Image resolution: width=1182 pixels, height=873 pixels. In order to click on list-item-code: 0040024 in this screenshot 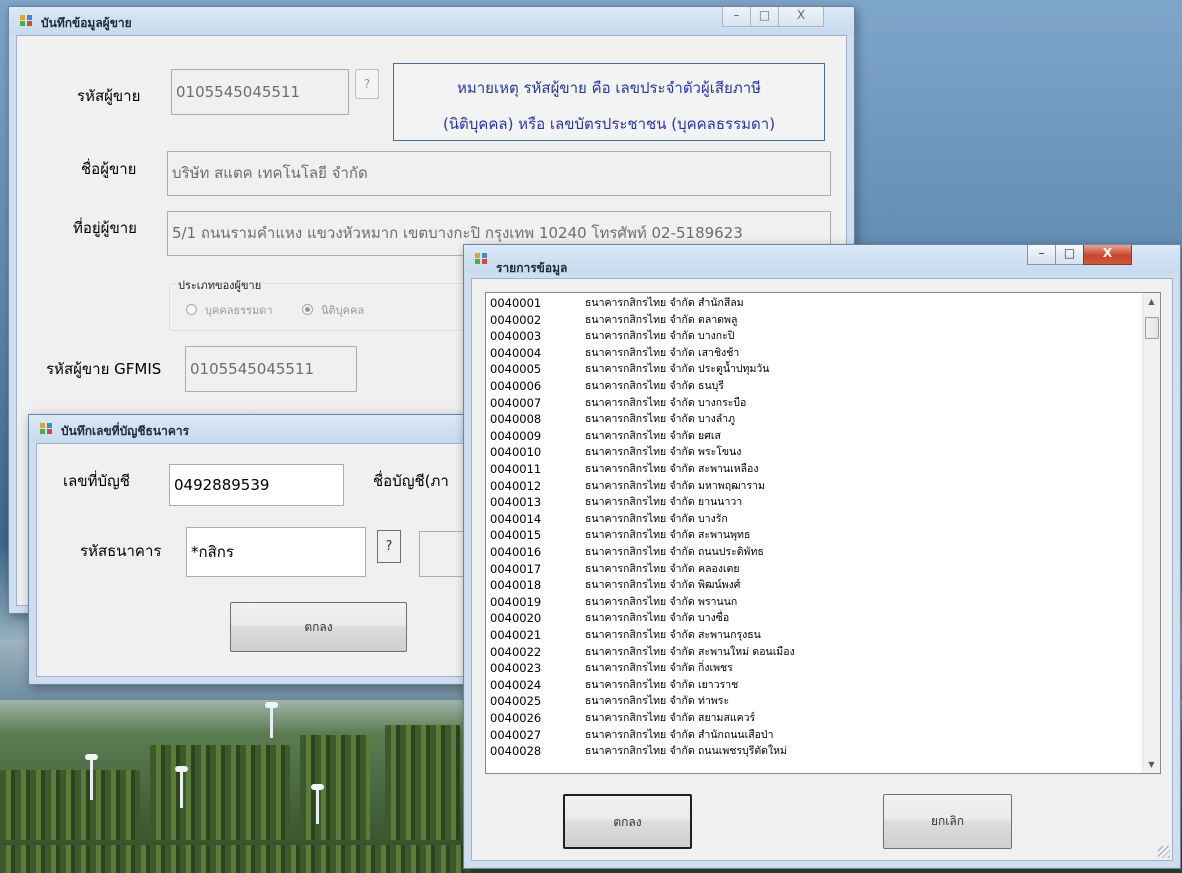, I will do `click(516, 684)`.